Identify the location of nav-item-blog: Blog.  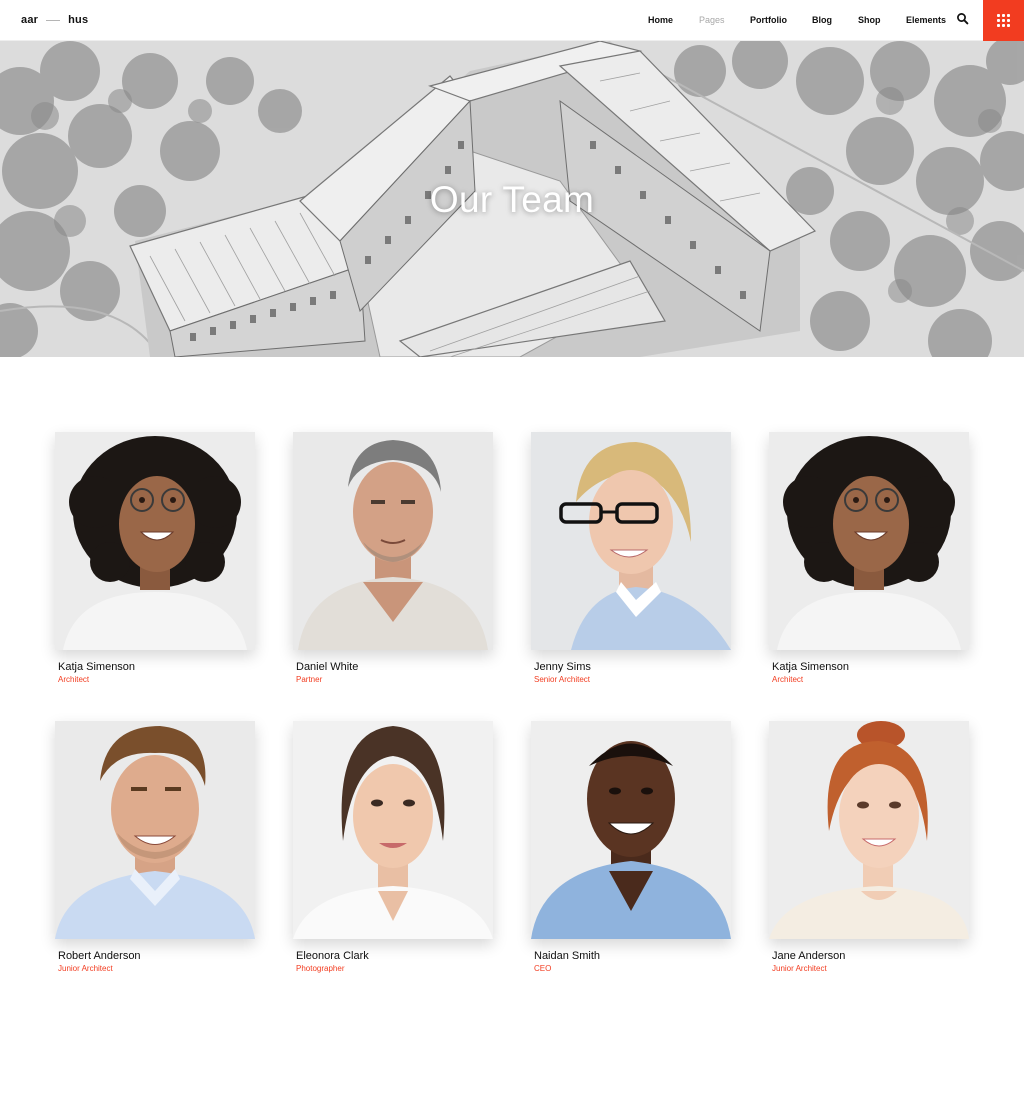
(822, 20).